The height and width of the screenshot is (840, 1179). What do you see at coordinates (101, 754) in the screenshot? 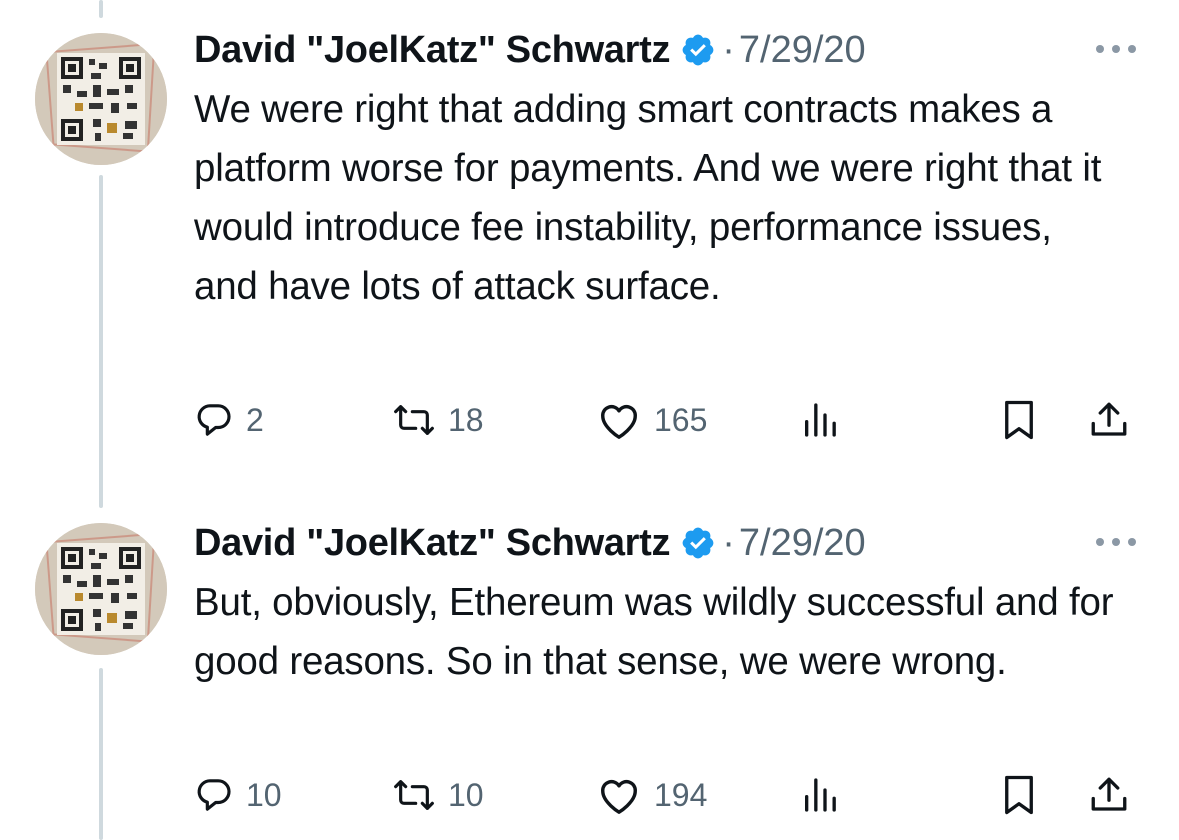
I see `thread-line-bottom` at bounding box center [101, 754].